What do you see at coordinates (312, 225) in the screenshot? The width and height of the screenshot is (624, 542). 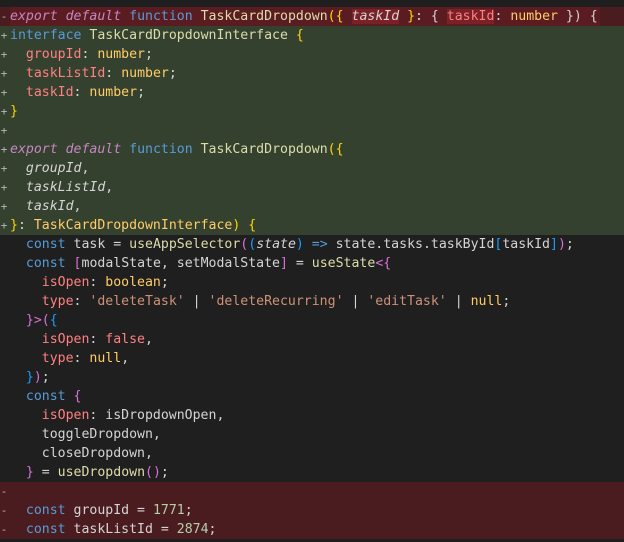 I see `added-line: +}: TaskCardDropdownInterface) {` at bounding box center [312, 225].